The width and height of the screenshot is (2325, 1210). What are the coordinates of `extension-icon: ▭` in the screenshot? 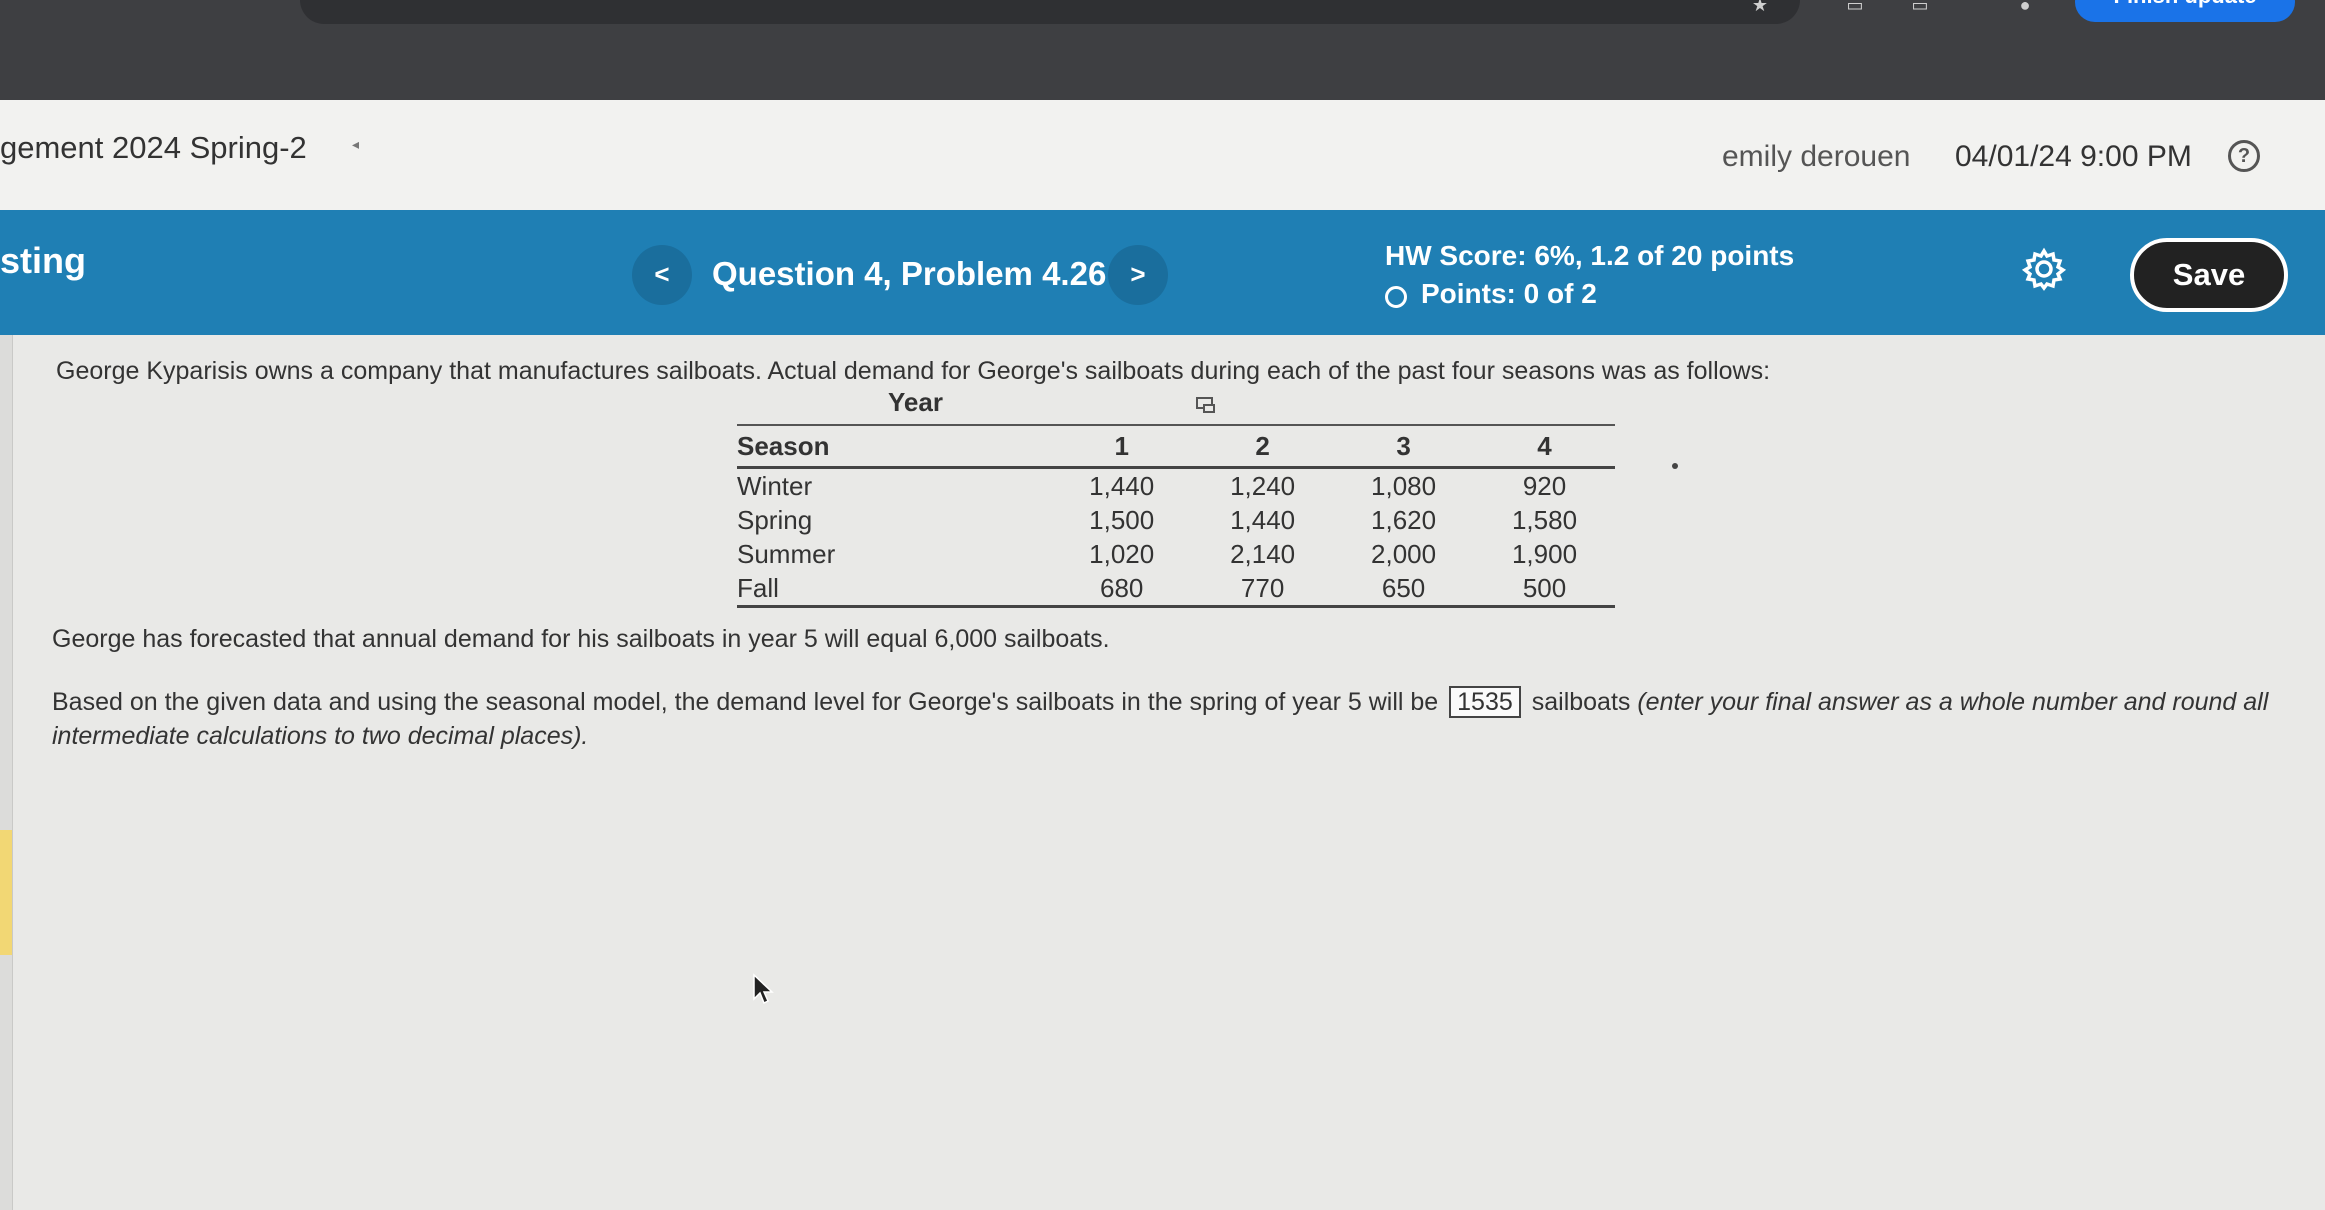 It's located at (1855, 7).